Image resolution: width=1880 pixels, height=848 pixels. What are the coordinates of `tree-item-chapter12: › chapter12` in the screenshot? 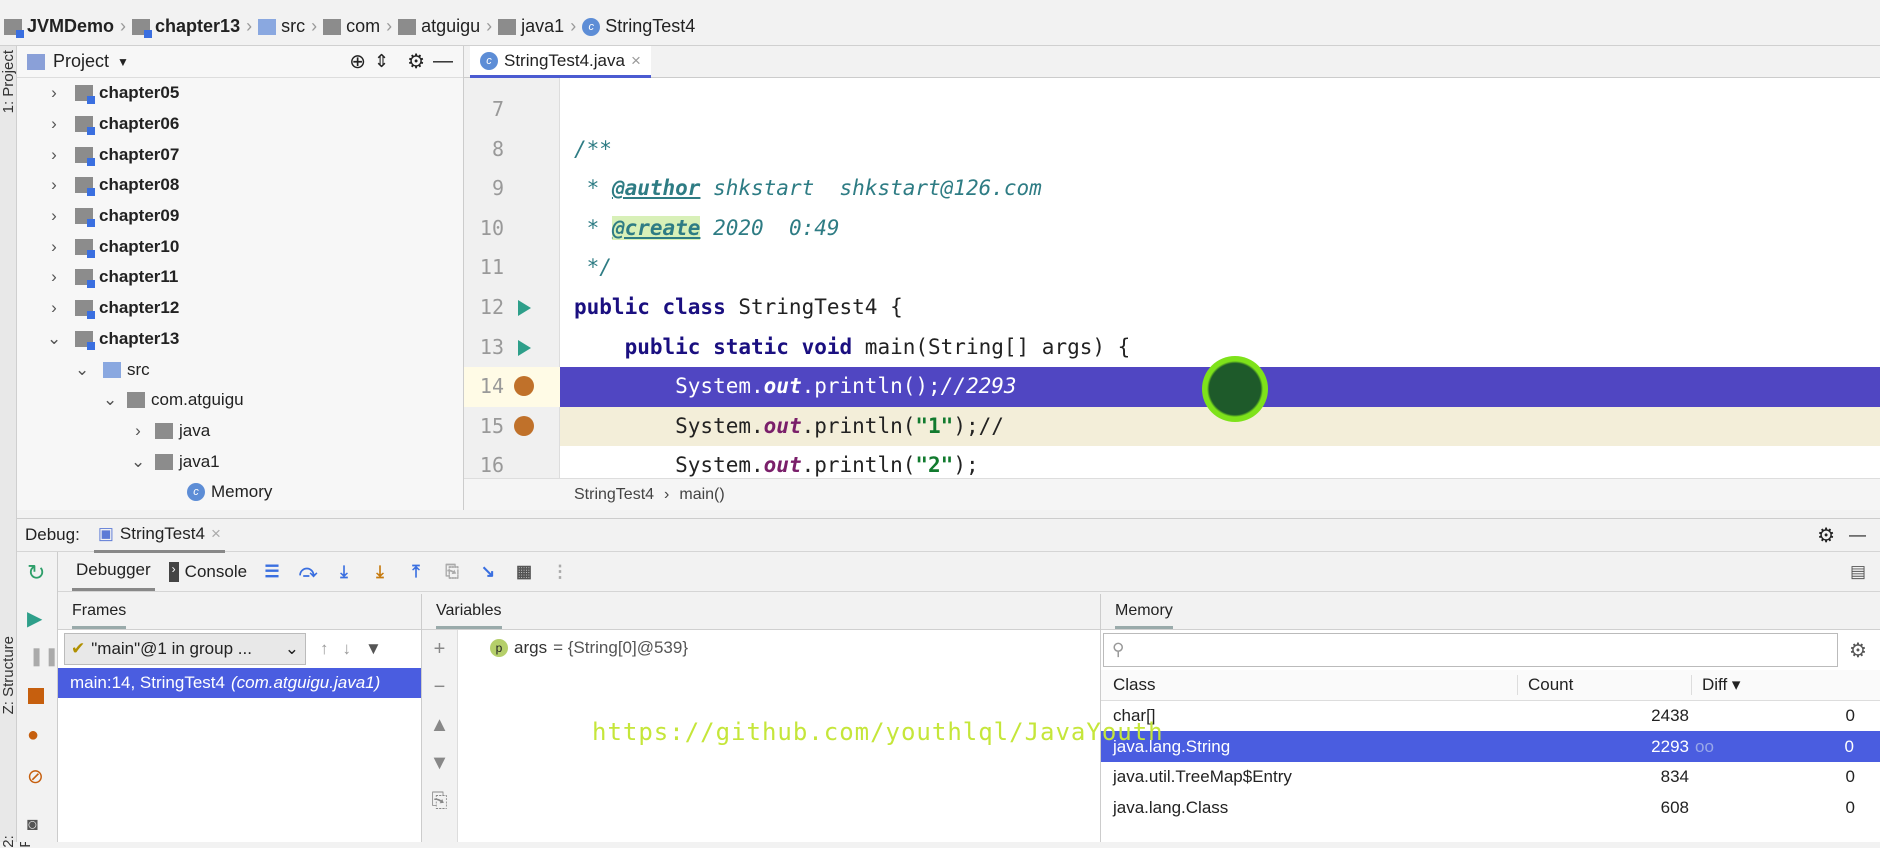 It's located at (255, 308).